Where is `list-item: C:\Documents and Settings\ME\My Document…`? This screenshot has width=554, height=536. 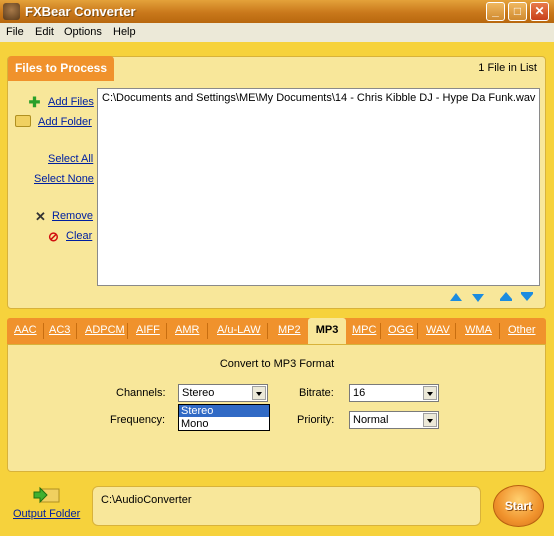 list-item: C:\Documents and Settings\ME\My Document… is located at coordinates (318, 98).